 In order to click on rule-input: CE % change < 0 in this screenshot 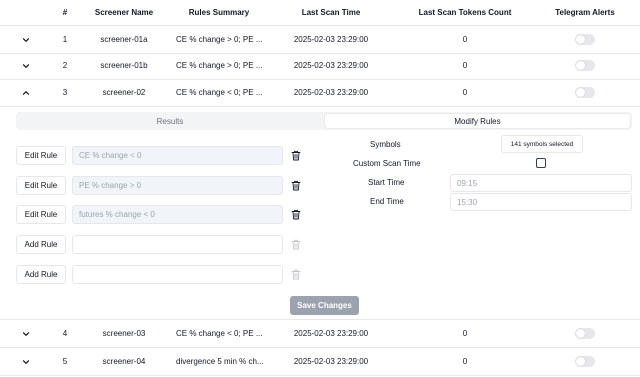, I will do `click(177, 155)`.